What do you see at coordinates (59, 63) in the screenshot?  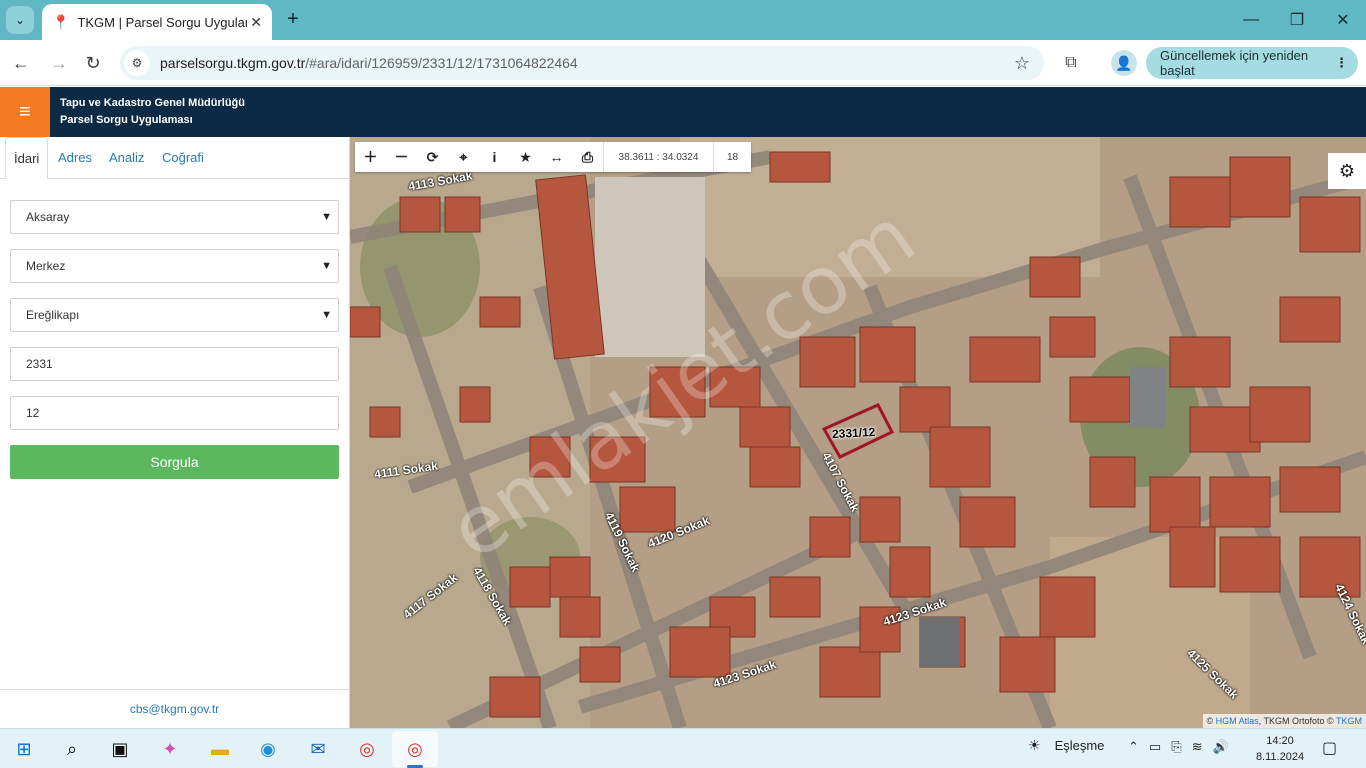 I see `forward-button: →` at bounding box center [59, 63].